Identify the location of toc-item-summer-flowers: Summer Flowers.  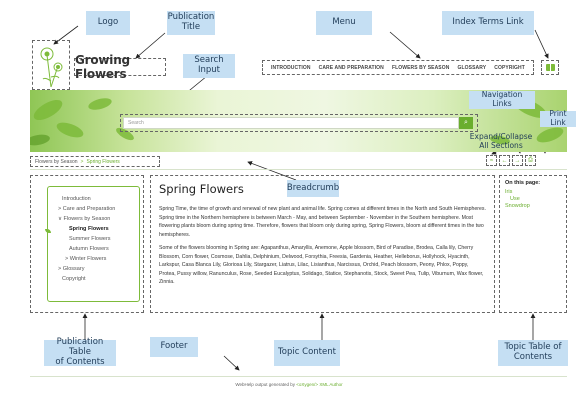
(85, 239).